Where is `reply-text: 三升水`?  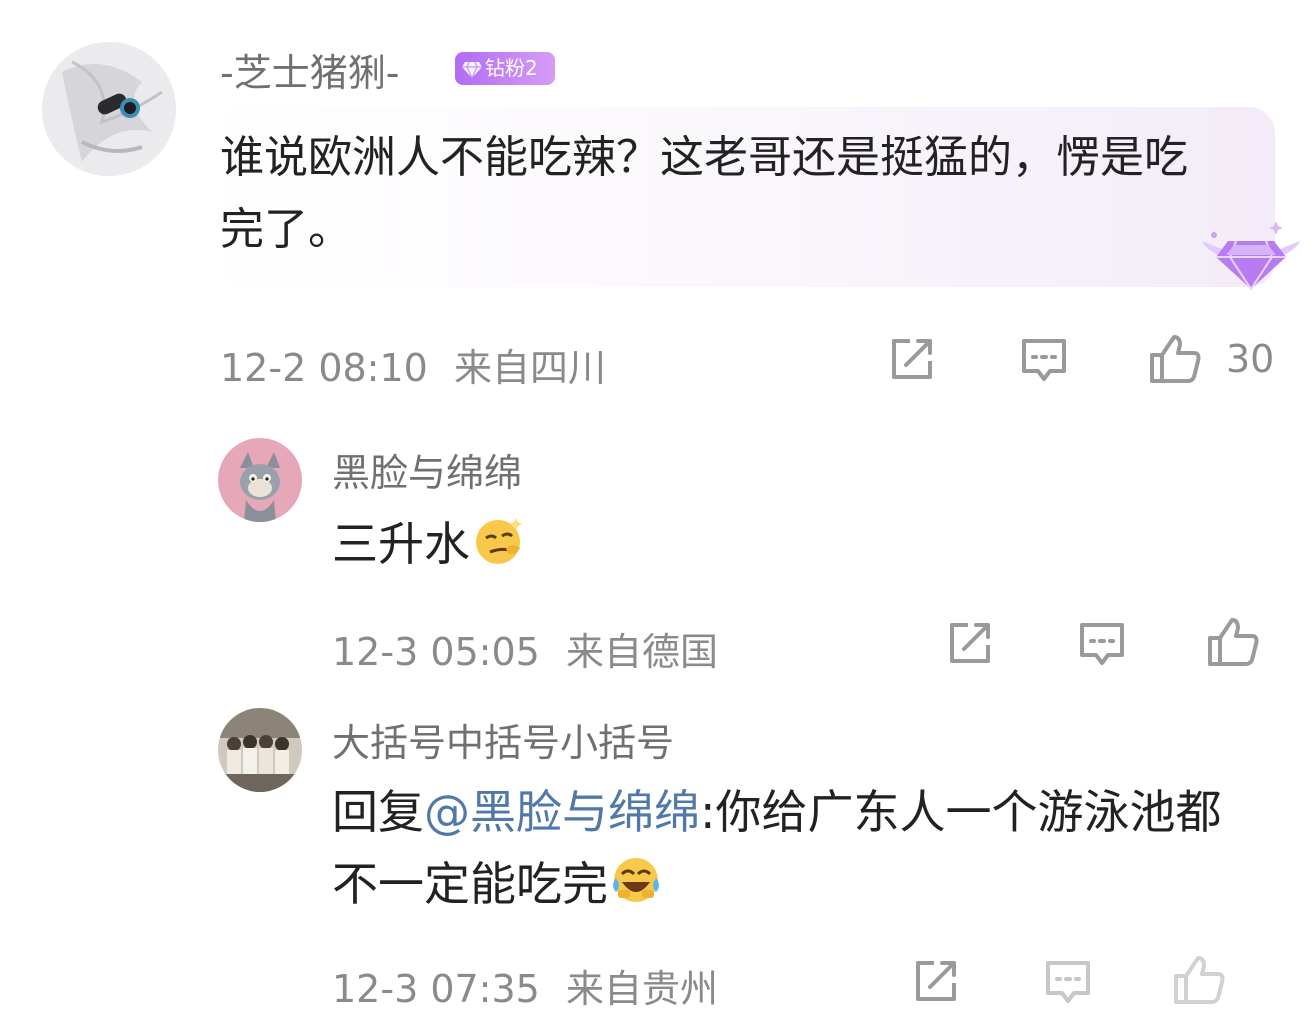 reply-text: 三升水 is located at coordinates (429, 544).